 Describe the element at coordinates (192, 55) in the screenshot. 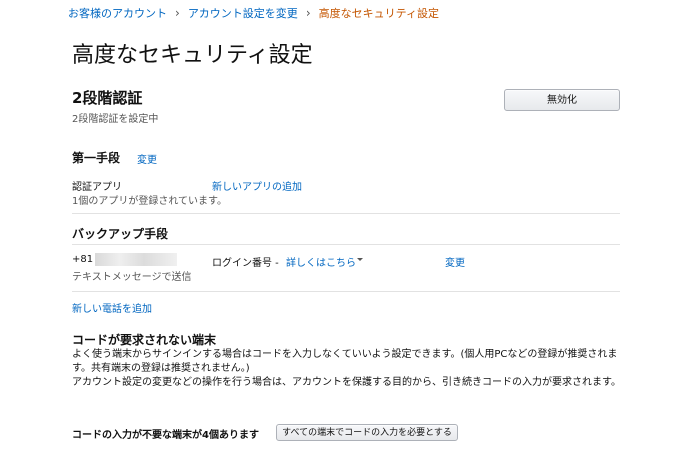

I see `page-title: 高度なセキュリティ設定` at that location.